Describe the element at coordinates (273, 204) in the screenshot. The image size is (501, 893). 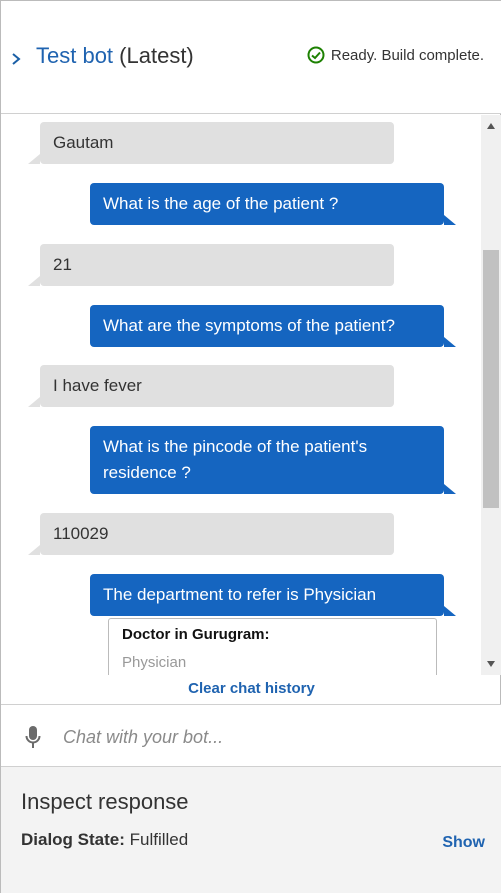
I see `bot-message: What is the age of the patient ?` at that location.